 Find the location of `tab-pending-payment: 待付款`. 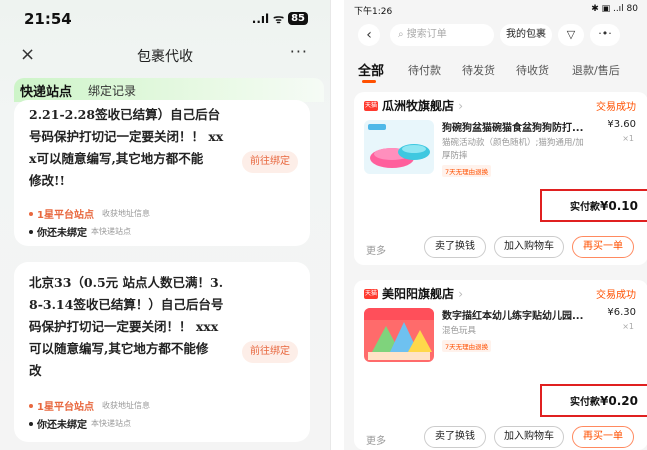

tab-pending-payment: 待付款 is located at coordinates (424, 70).